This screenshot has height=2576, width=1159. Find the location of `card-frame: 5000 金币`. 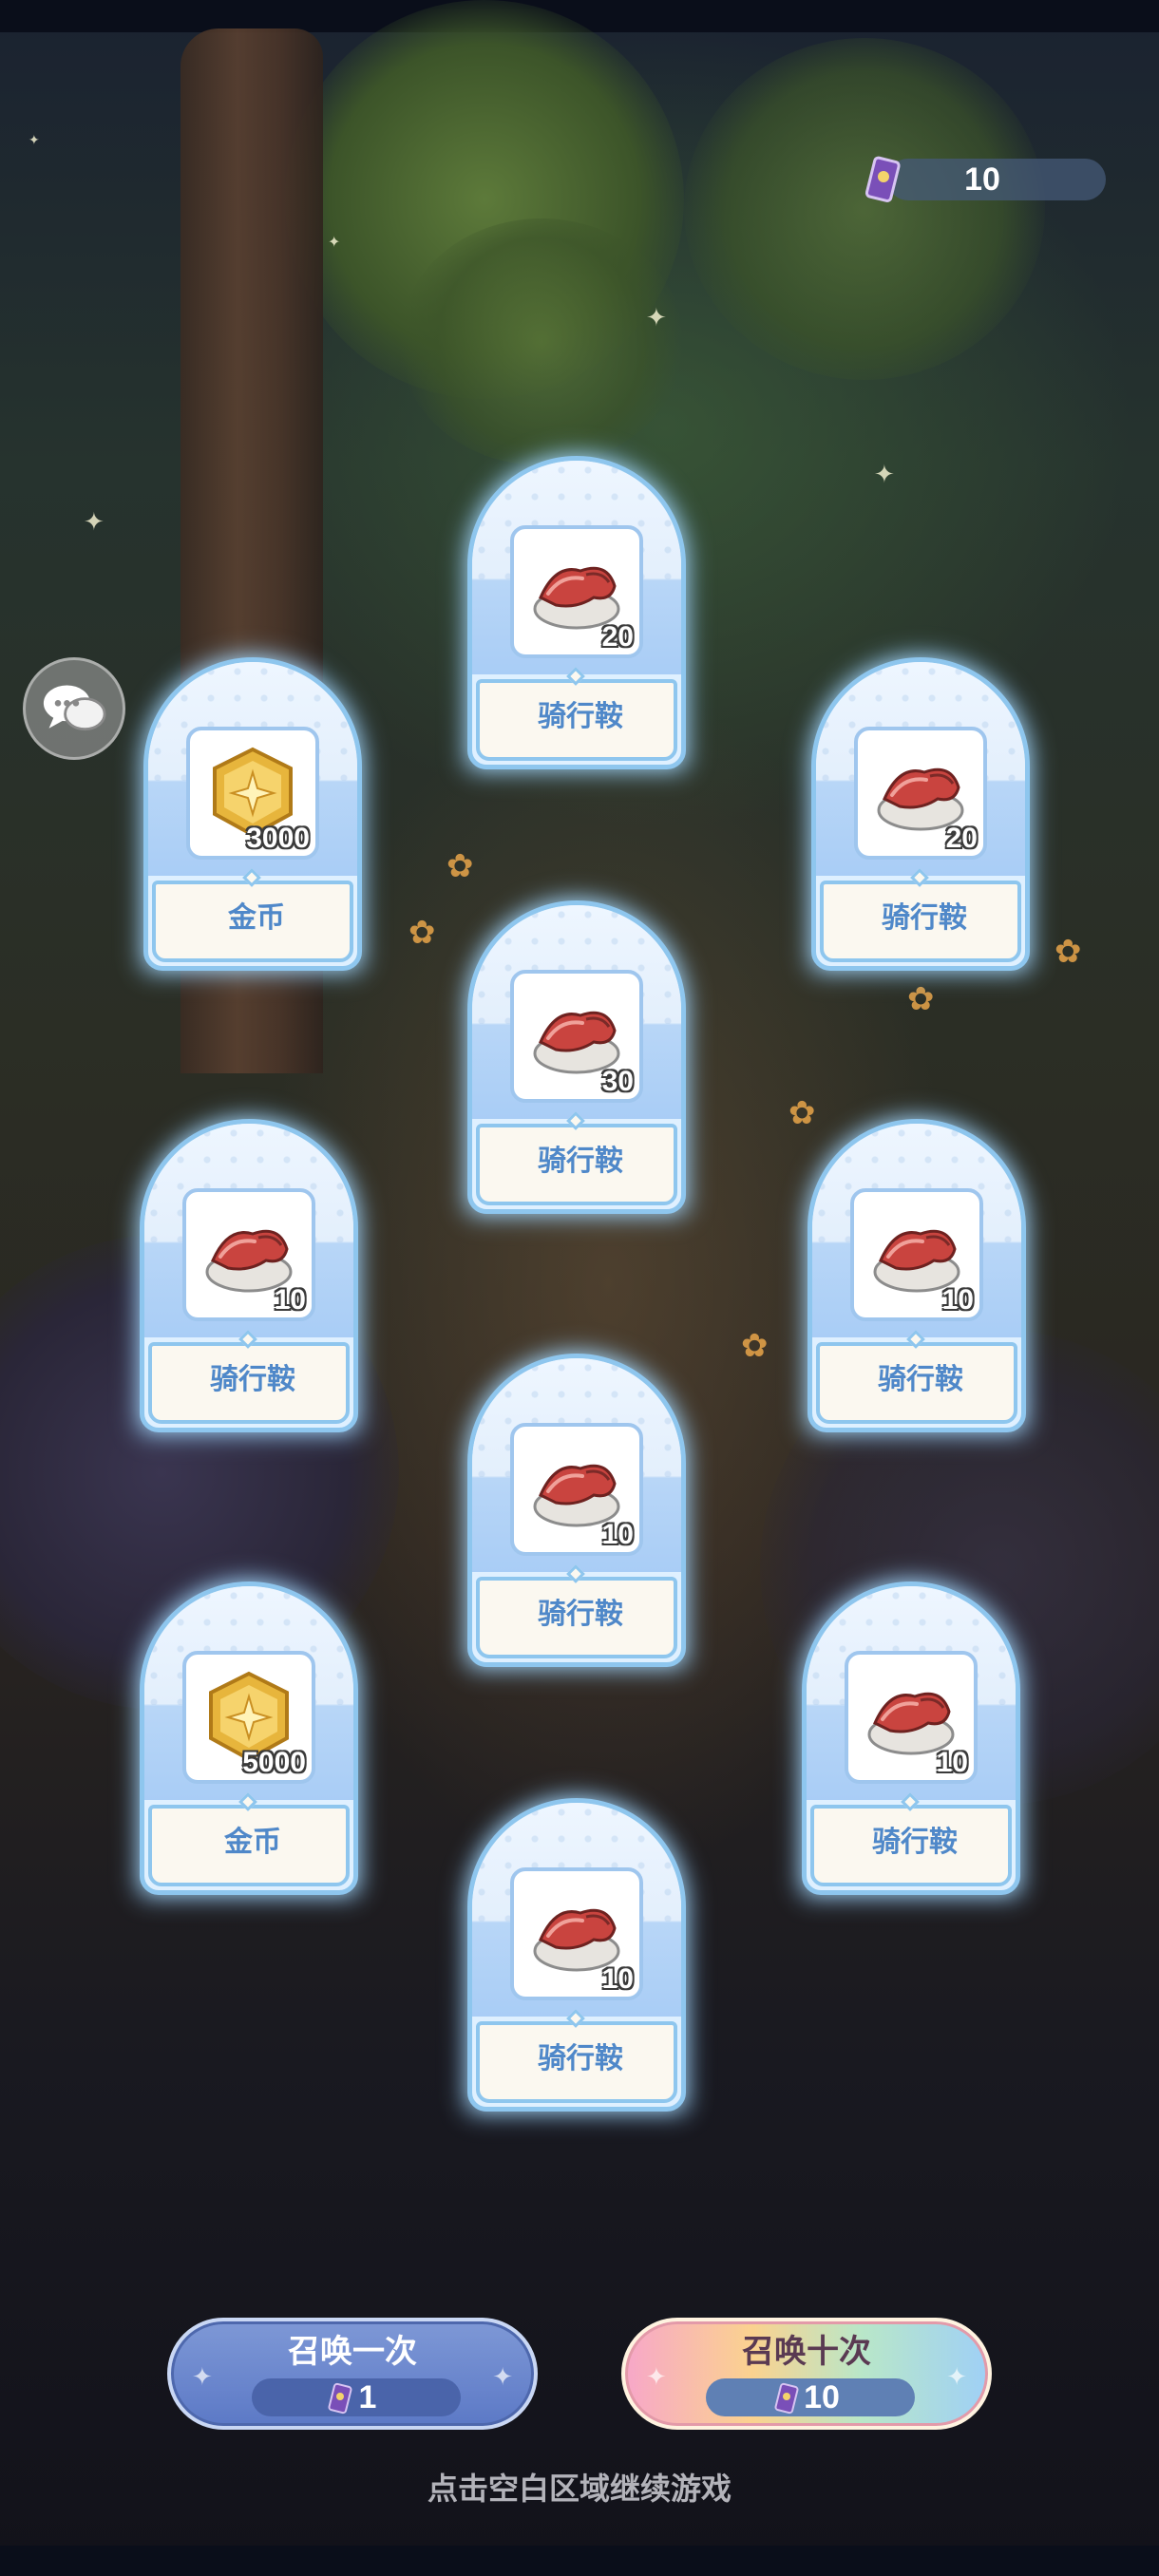

card-frame: 5000 金币 is located at coordinates (249, 1738).